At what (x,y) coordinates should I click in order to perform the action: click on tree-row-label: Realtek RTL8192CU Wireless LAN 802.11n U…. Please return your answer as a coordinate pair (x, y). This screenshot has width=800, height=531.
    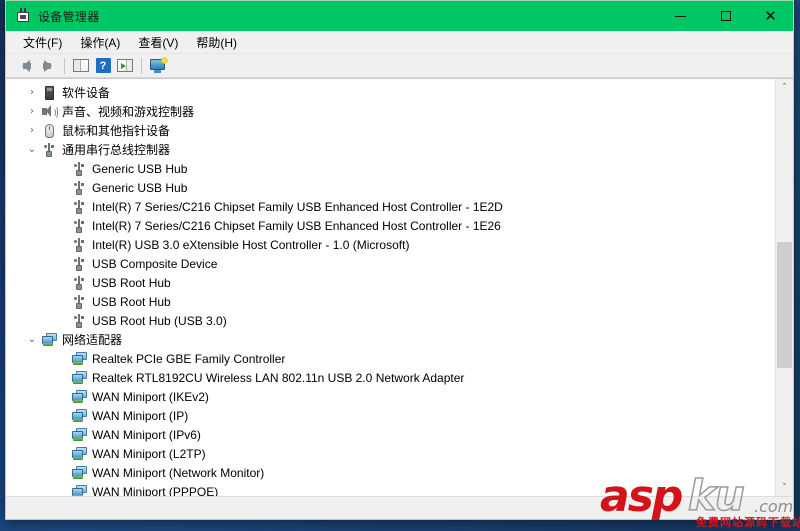
    Looking at the image, I should click on (278, 377).